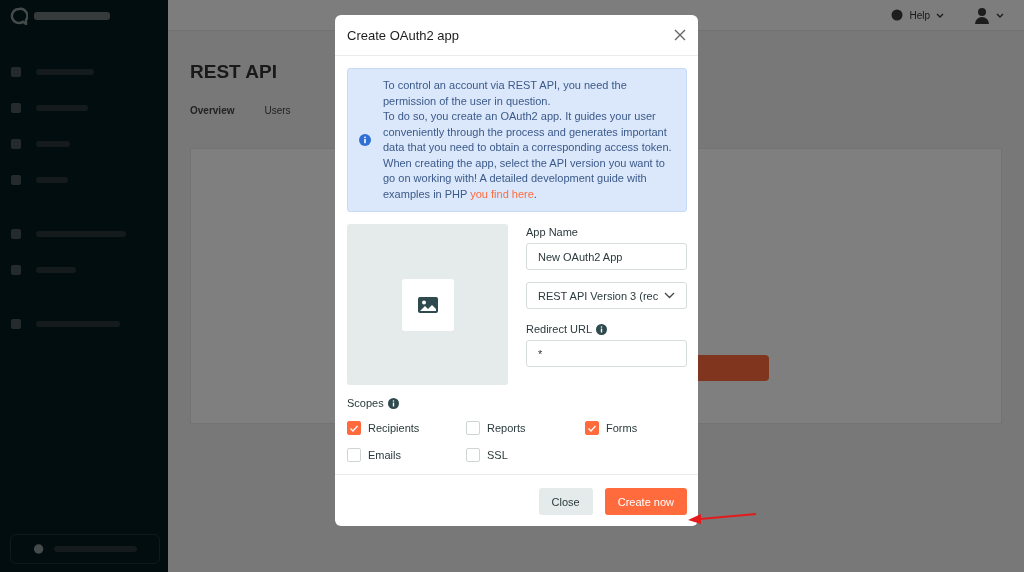 This screenshot has height=572, width=1024. What do you see at coordinates (606, 256) in the screenshot?
I see `text-field: New OAuth2 App` at bounding box center [606, 256].